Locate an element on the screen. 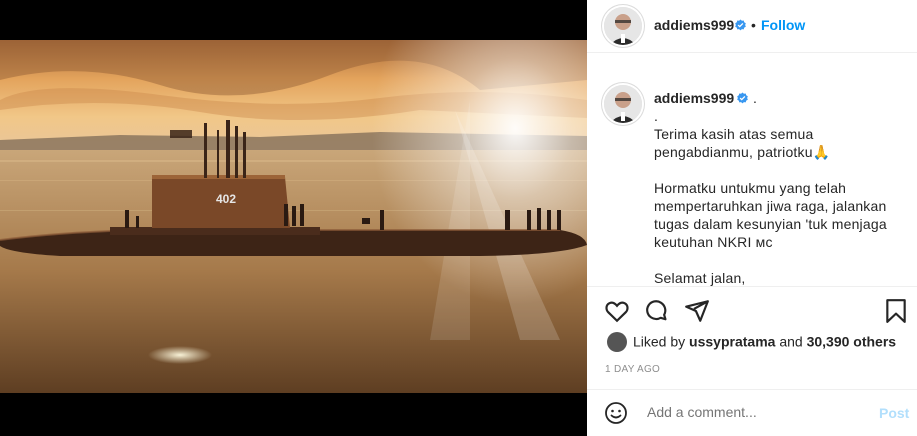 The height and width of the screenshot is (436, 917). caption-username: addiems999 is located at coordinates (694, 98).